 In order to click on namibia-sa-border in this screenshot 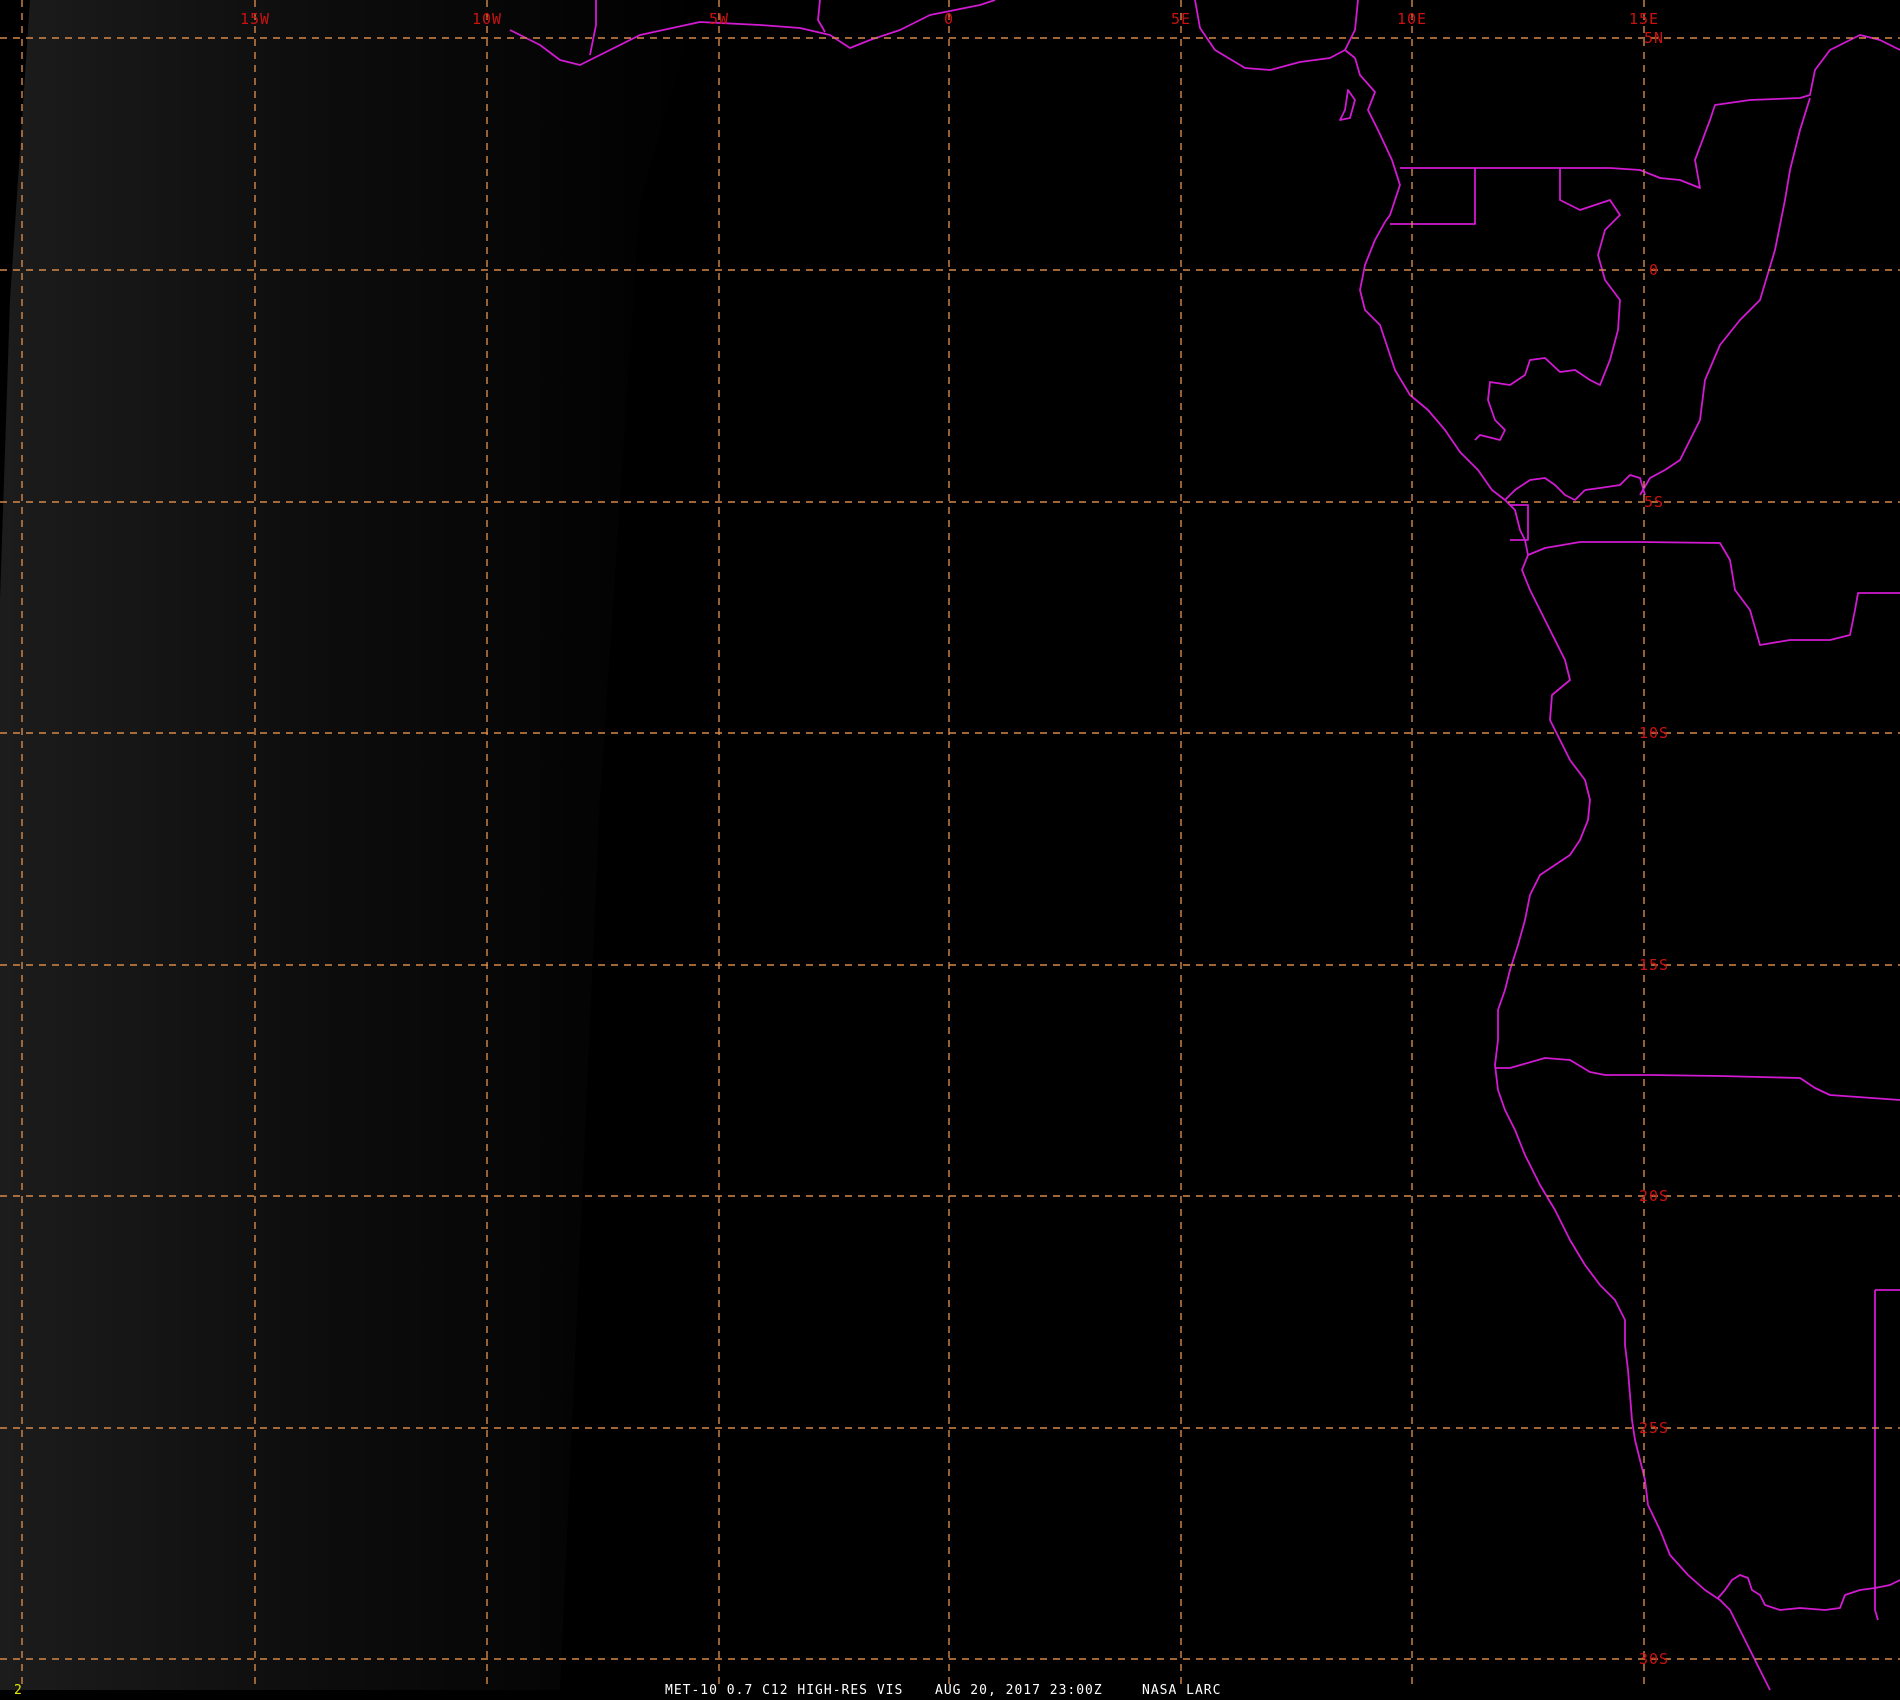, I will do `click(1808, 1592)`.